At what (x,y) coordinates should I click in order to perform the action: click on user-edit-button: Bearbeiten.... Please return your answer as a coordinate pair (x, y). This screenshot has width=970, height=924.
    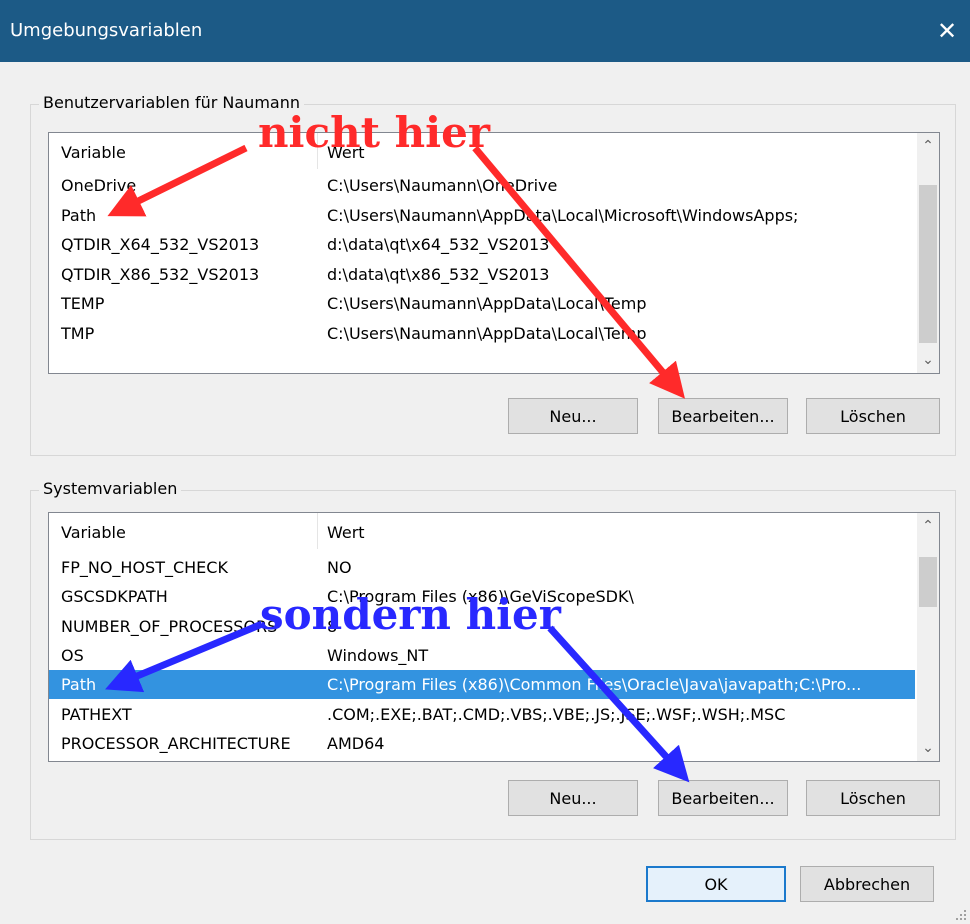
    Looking at the image, I should click on (723, 416).